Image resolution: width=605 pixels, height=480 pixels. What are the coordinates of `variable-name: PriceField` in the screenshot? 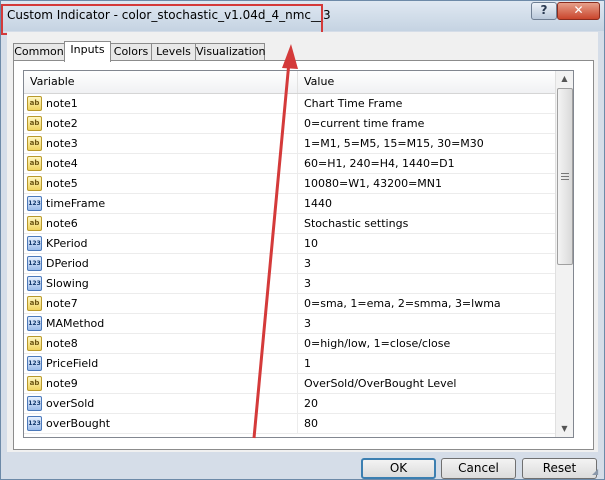 It's located at (72, 363).